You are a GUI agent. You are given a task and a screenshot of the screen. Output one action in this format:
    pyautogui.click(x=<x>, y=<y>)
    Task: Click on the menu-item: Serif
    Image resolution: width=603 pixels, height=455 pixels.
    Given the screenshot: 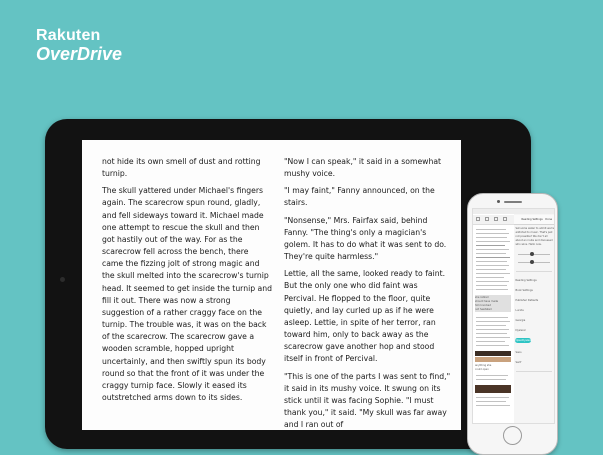 What is the action you would take?
    pyautogui.click(x=519, y=362)
    